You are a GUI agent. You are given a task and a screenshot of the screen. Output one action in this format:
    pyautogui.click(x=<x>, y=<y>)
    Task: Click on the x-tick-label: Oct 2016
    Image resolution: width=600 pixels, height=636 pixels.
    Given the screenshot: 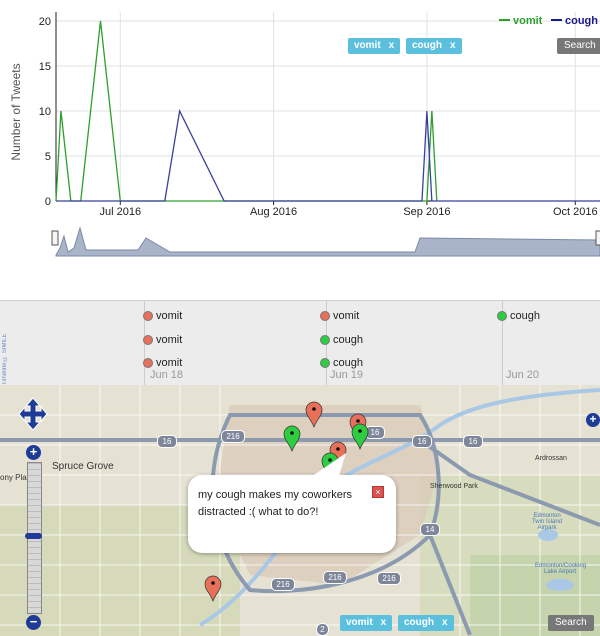 What is the action you would take?
    pyautogui.click(x=575, y=212)
    